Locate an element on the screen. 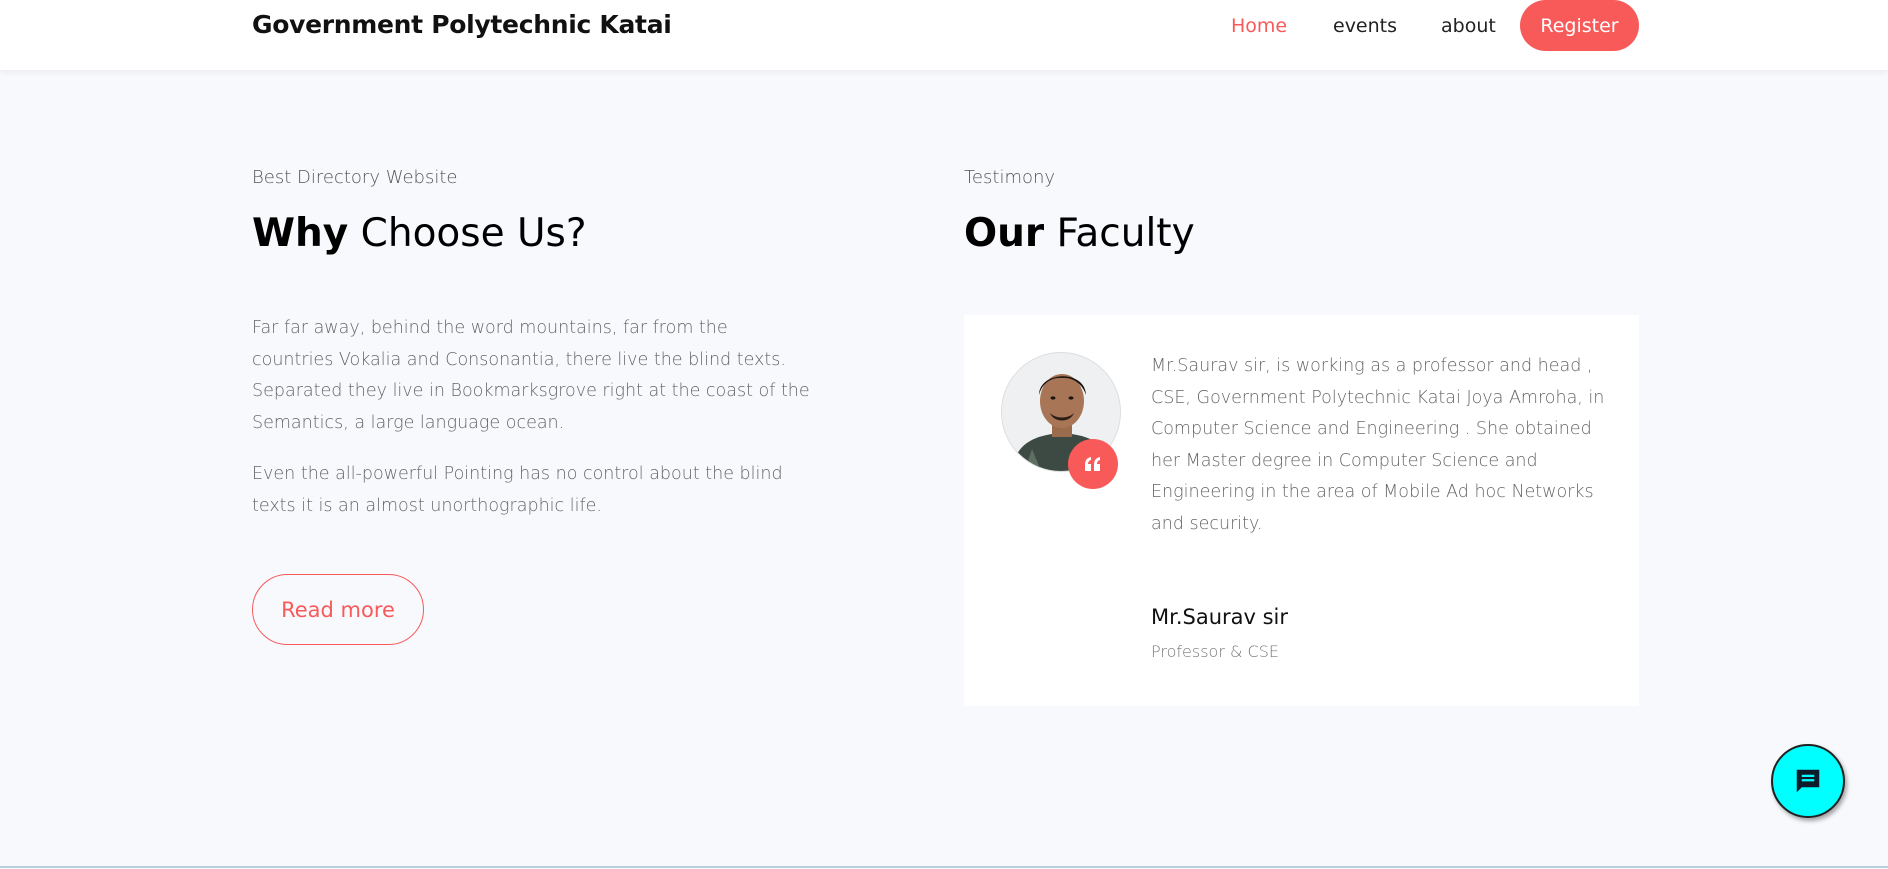 This screenshot has height=869, width=1888. read-more-button: Read more is located at coordinates (338, 609).